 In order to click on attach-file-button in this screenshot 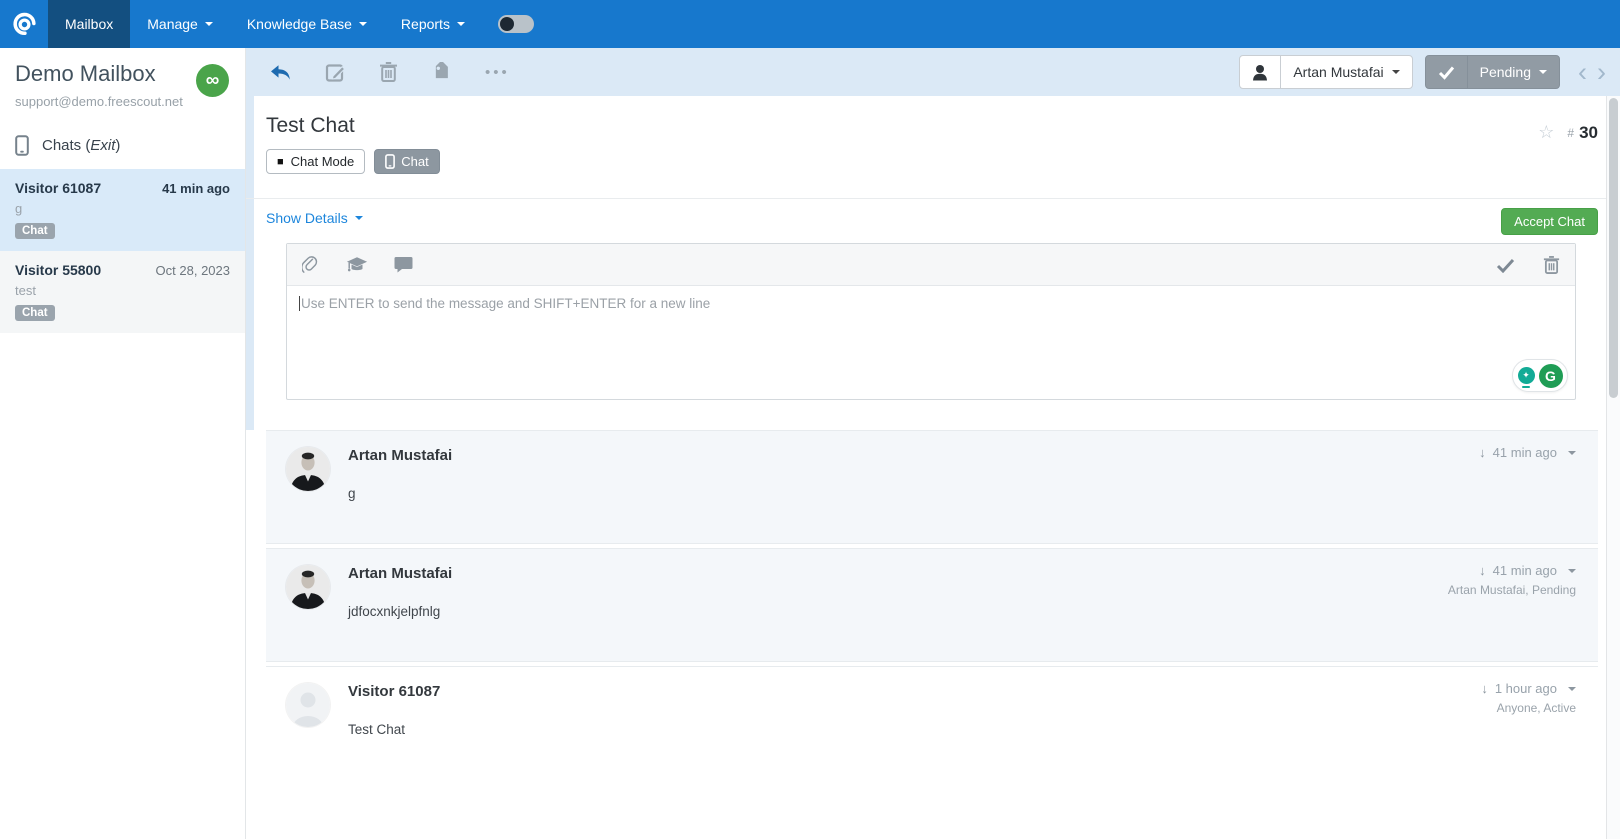, I will do `click(311, 265)`.